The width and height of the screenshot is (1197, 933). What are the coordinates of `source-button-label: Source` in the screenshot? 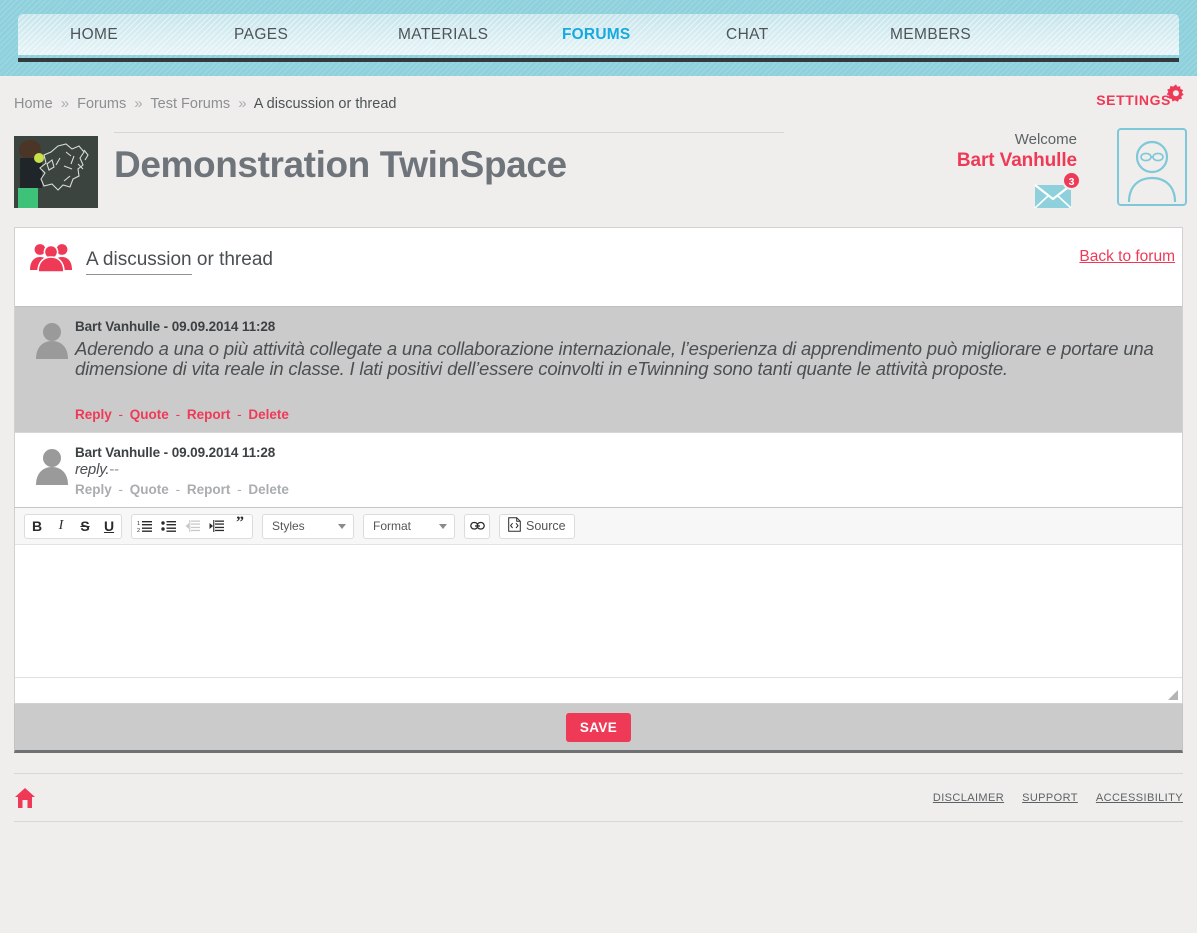 It's located at (546, 526).